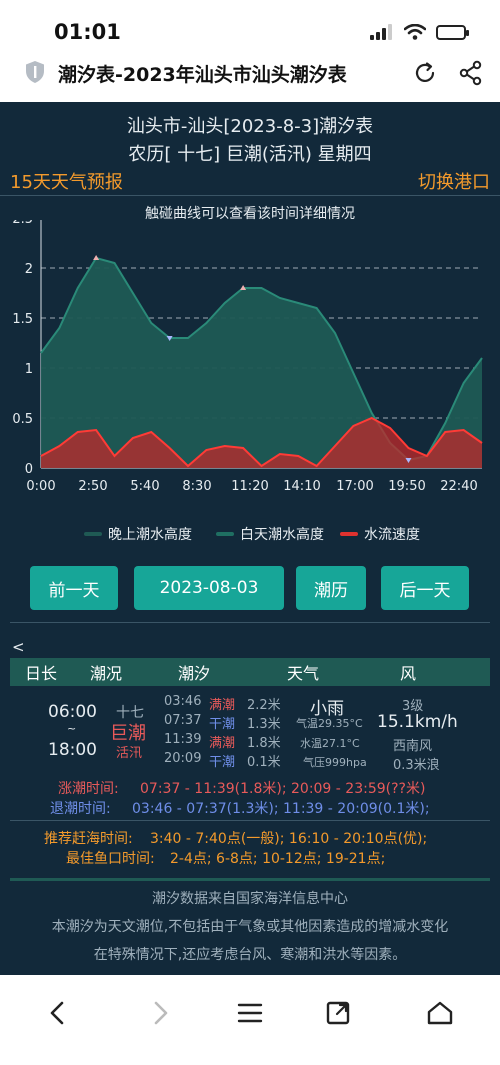  Describe the element at coordinates (264, 762) in the screenshot. I see `tide-height: 0.1米` at that location.